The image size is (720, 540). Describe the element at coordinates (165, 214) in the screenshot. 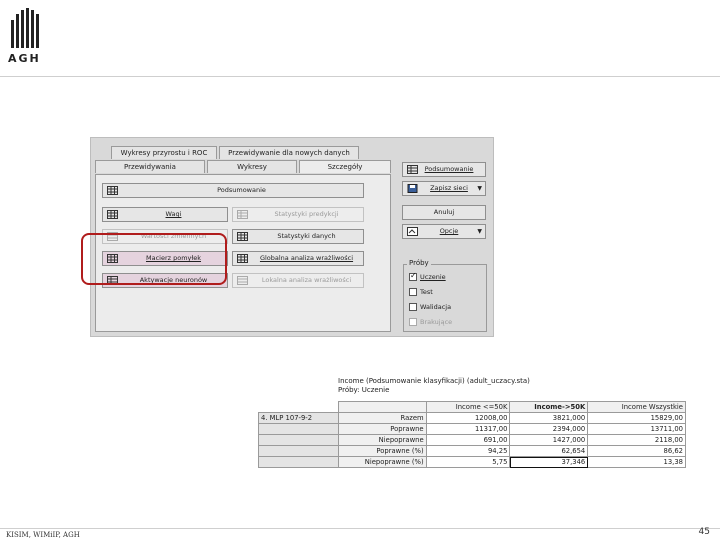

I see `weights-button: Wagi` at that location.